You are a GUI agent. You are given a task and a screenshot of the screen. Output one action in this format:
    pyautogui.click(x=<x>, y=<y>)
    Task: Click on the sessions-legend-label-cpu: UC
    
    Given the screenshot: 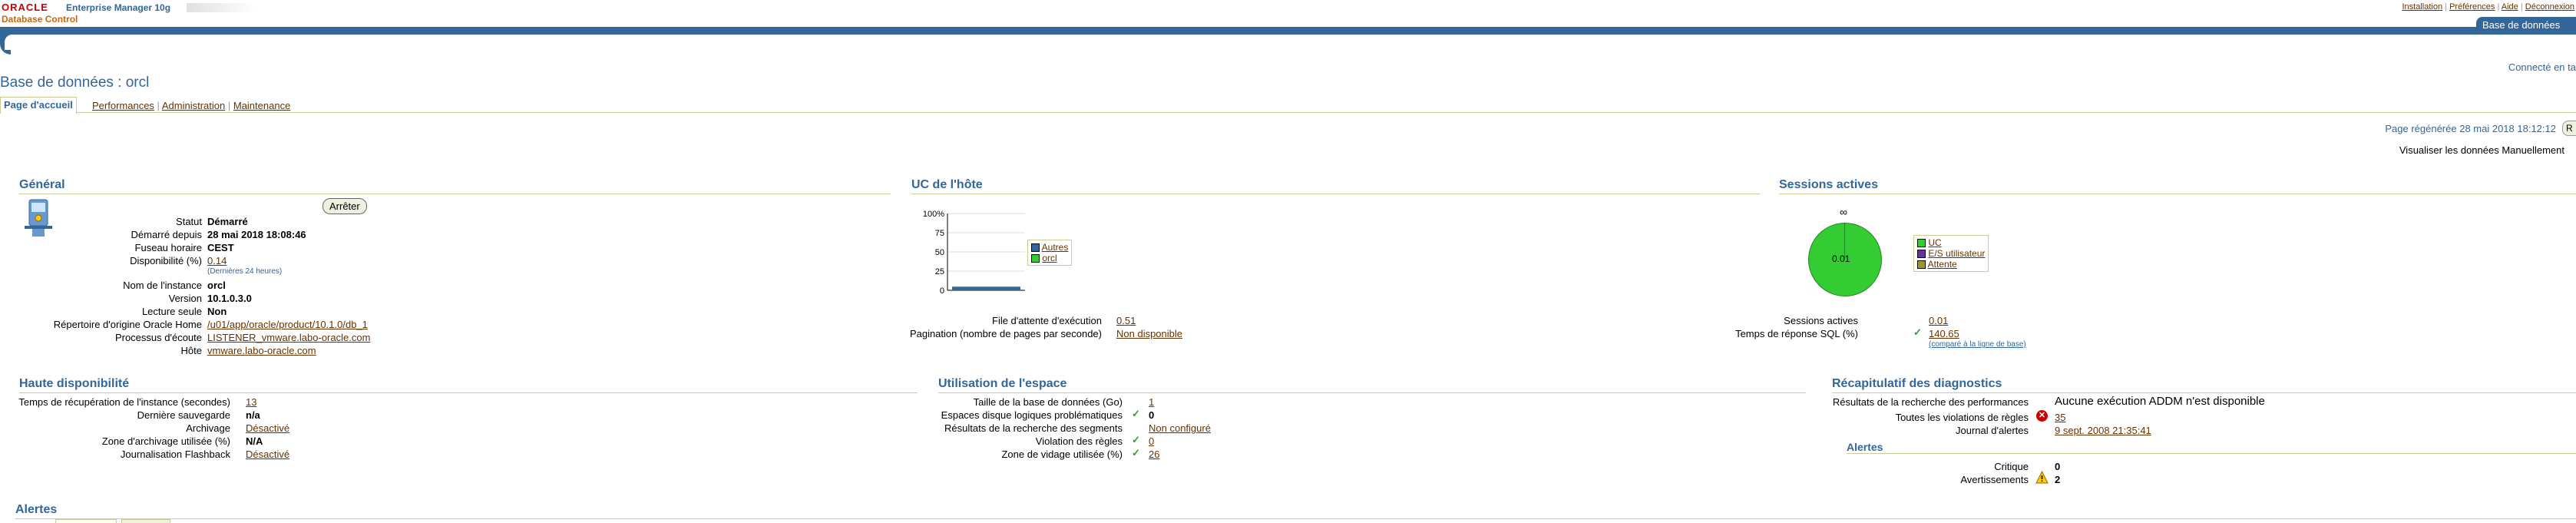 What is the action you would take?
    pyautogui.click(x=1934, y=242)
    